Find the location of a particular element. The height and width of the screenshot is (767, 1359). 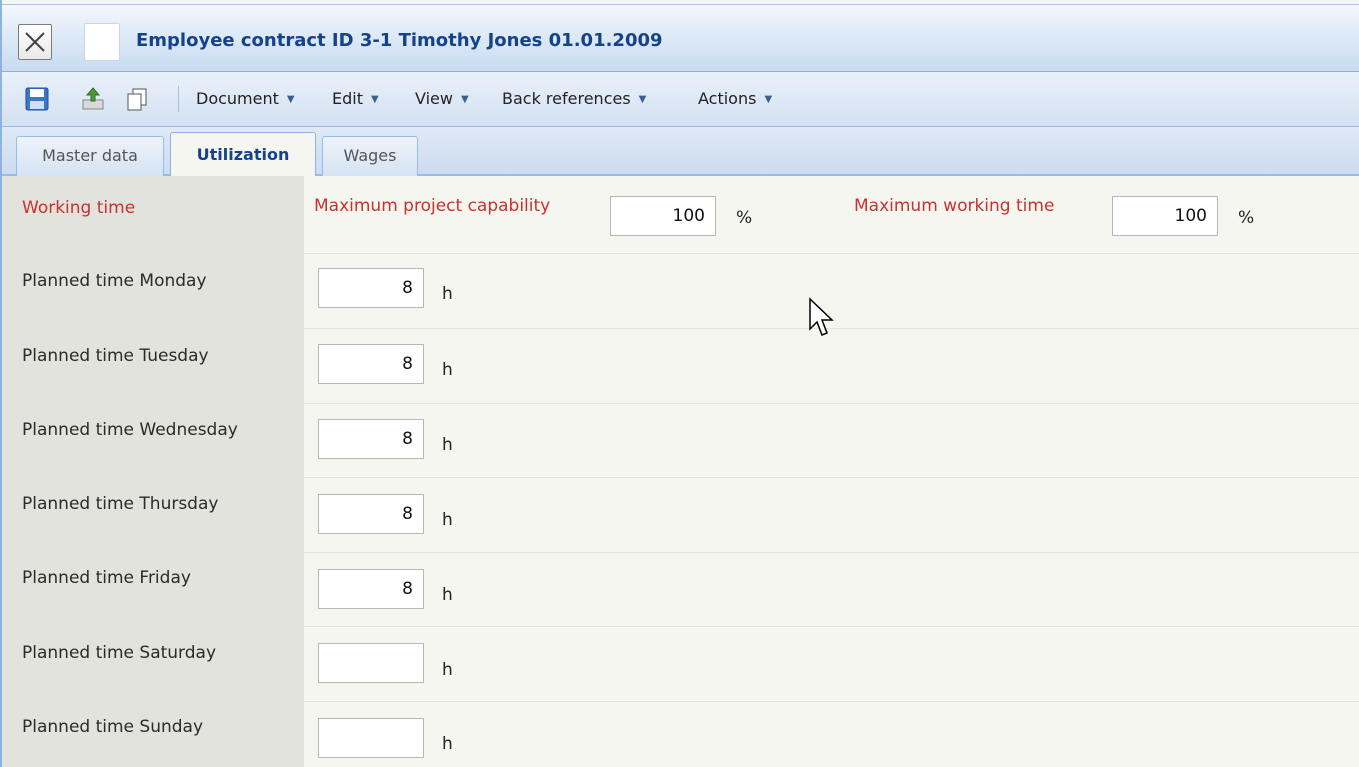

planned-sunday-unit: h is located at coordinates (447, 744).